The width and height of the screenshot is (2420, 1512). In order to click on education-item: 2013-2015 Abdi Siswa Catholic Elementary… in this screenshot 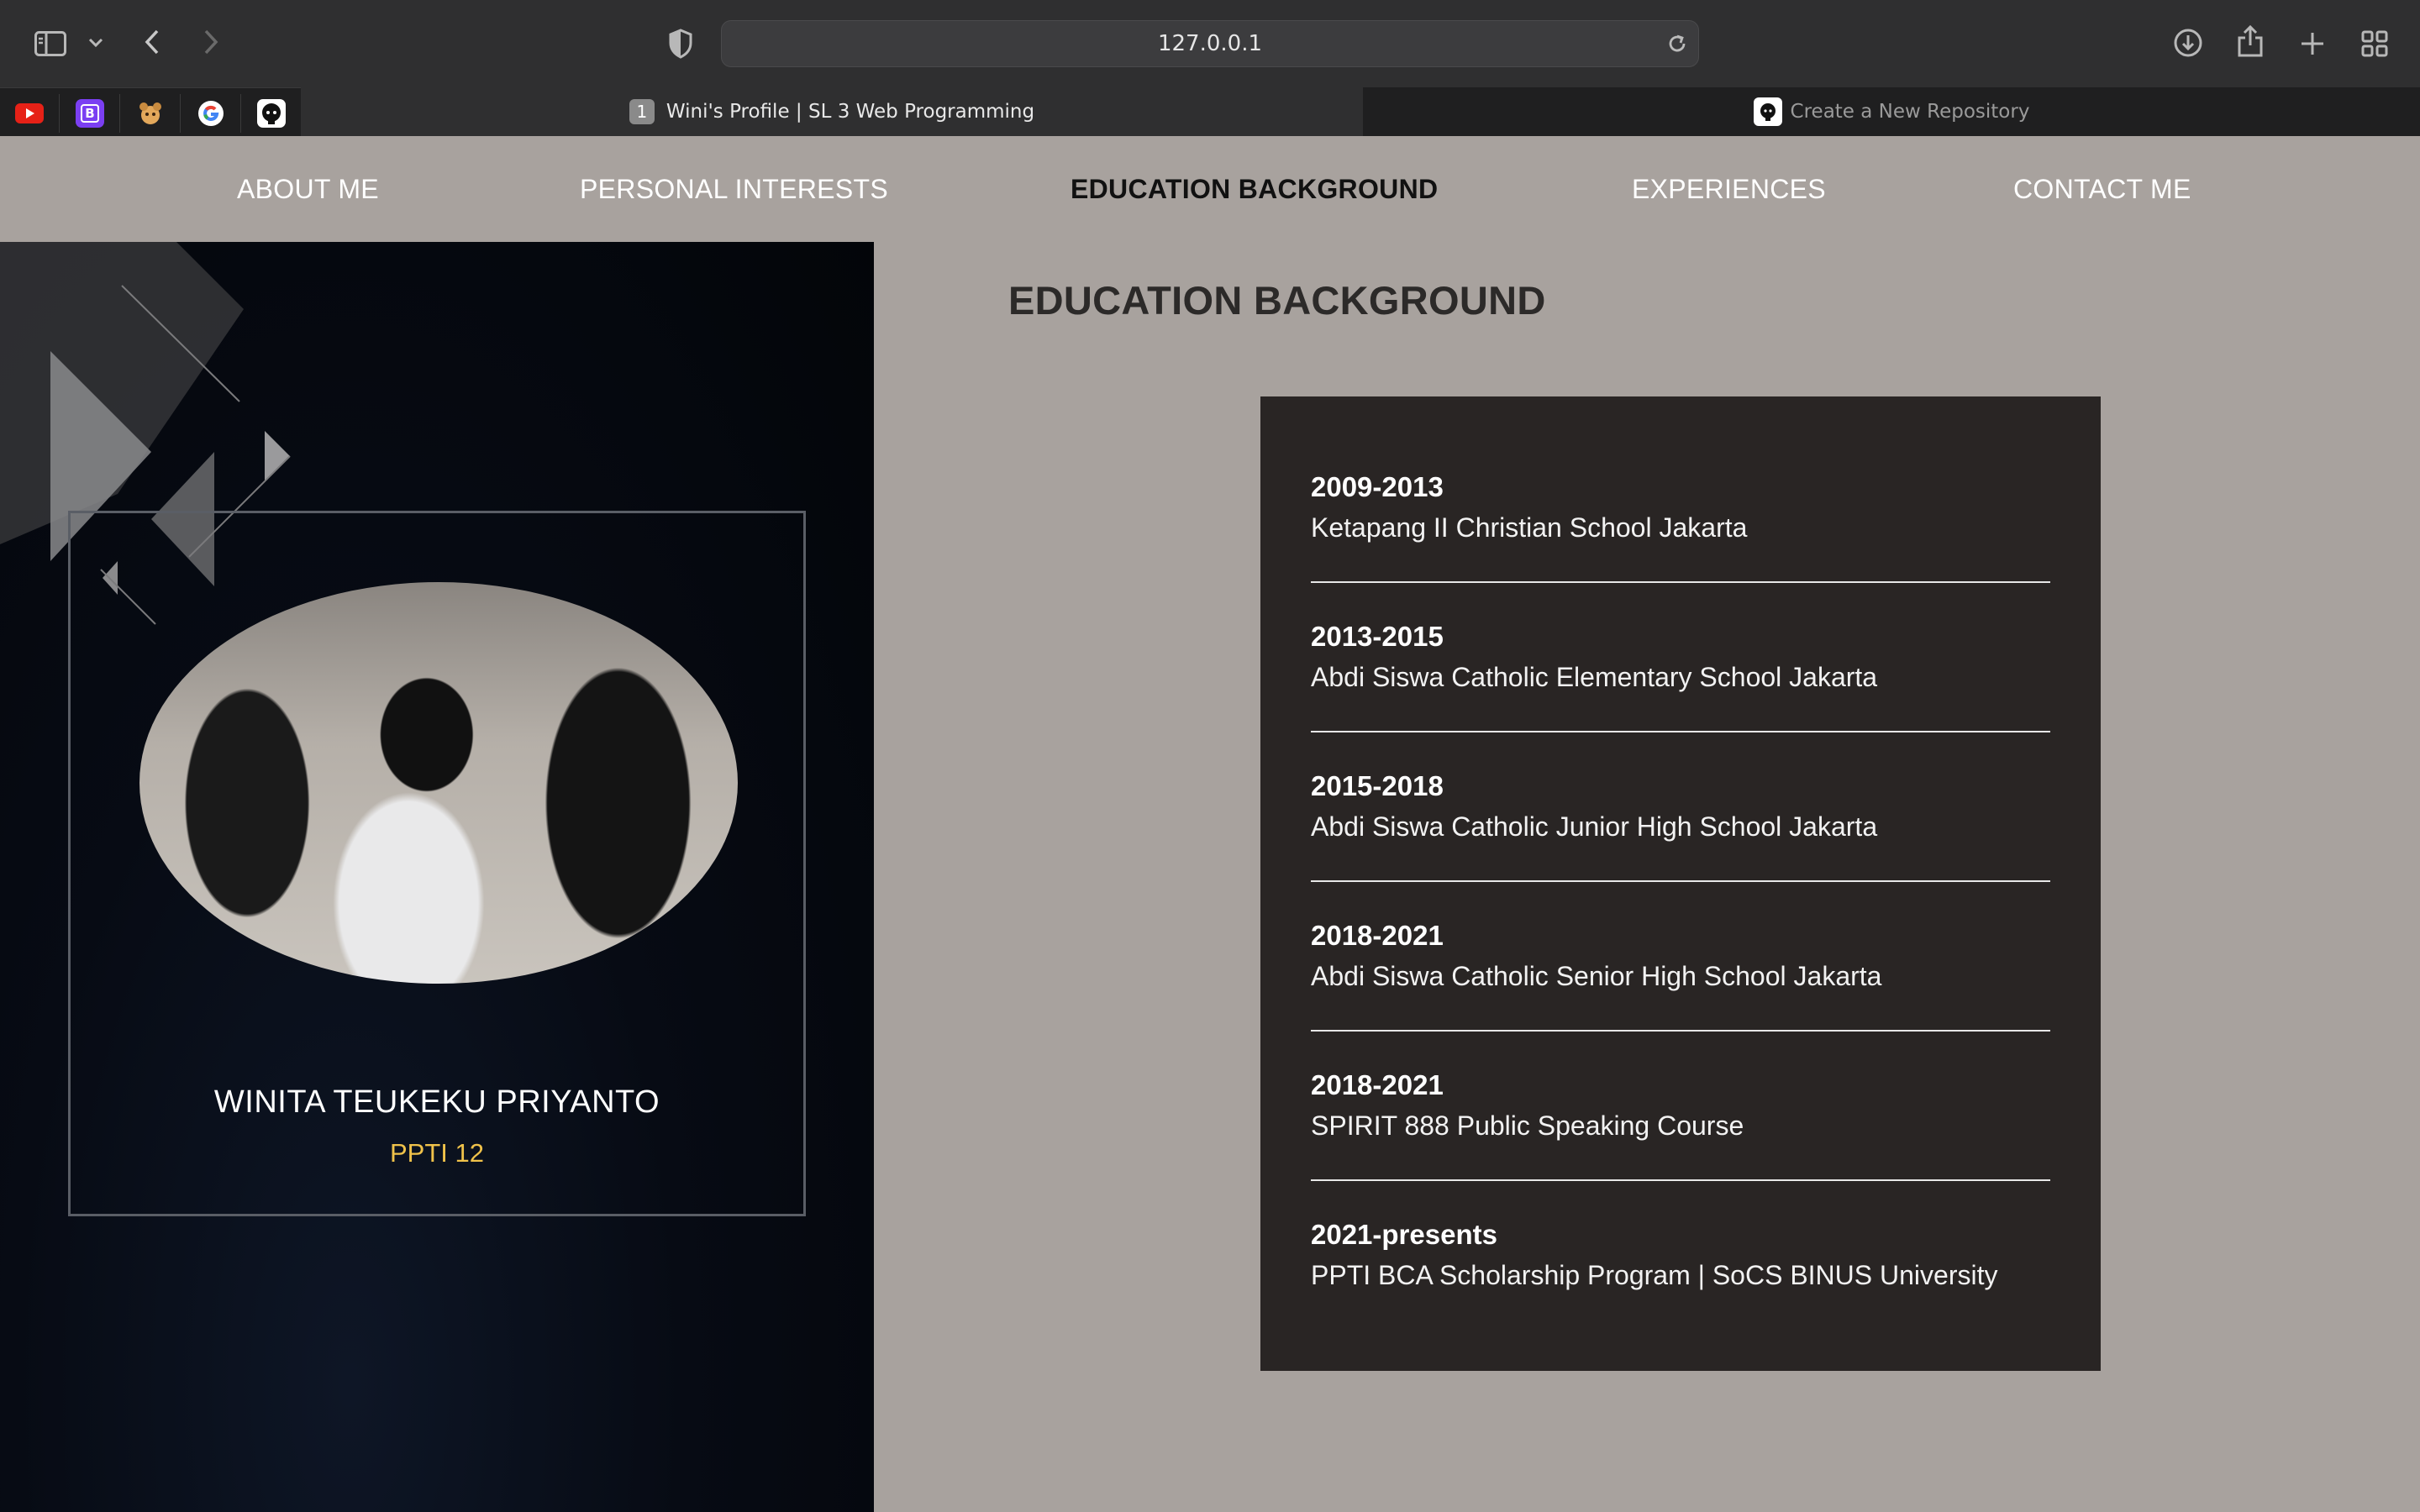, I will do `click(1680, 657)`.